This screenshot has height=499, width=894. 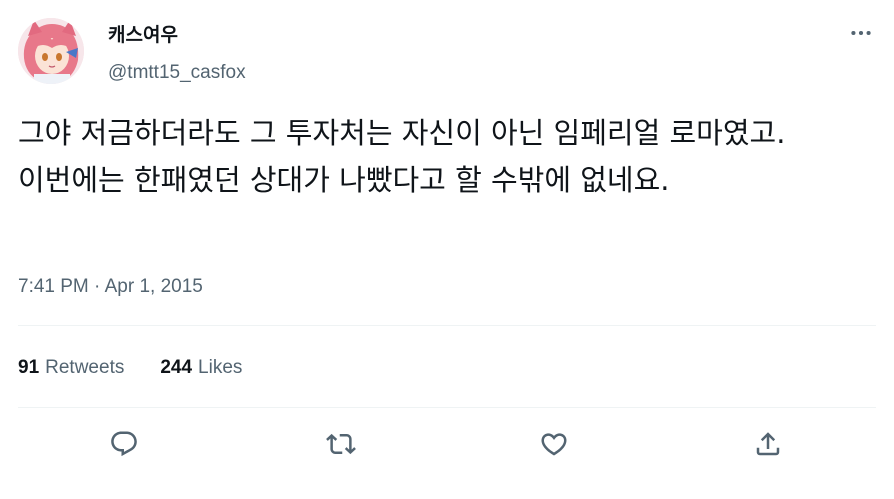 I want to click on tweet-stats: 91 Retweets 244 Likes, so click(x=130, y=368).